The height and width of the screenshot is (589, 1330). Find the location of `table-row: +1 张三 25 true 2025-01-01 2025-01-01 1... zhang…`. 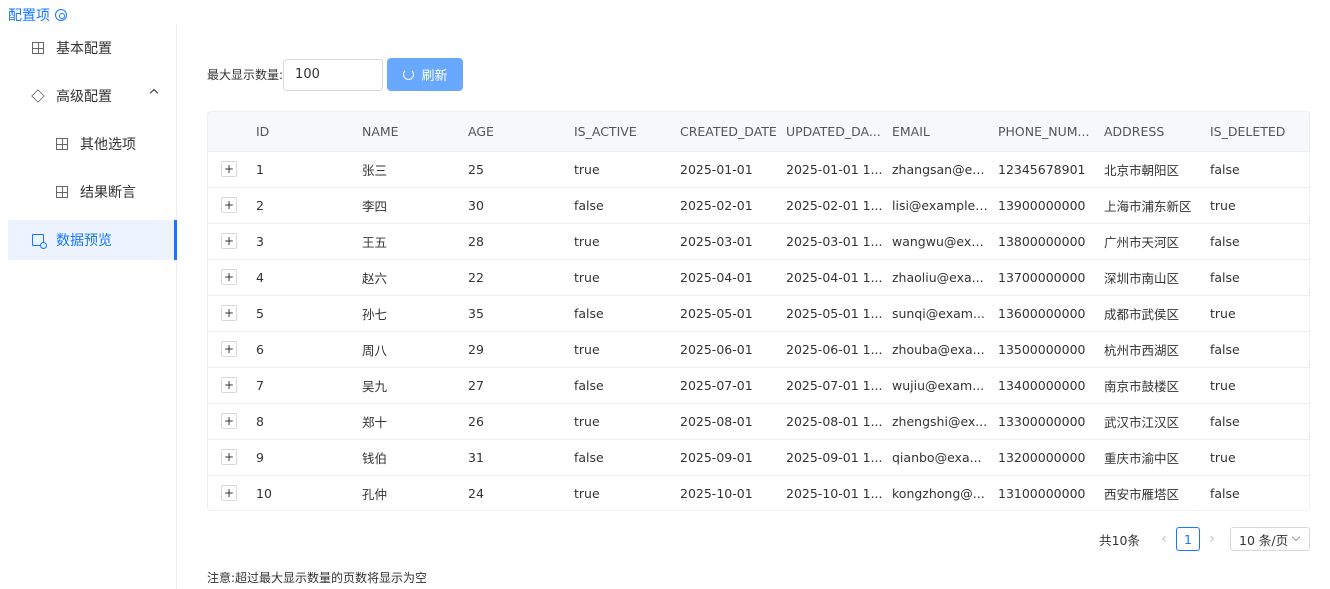

table-row: +1 张三 25 true 2025-01-01 2025-01-01 1... zhang… is located at coordinates (758, 169).